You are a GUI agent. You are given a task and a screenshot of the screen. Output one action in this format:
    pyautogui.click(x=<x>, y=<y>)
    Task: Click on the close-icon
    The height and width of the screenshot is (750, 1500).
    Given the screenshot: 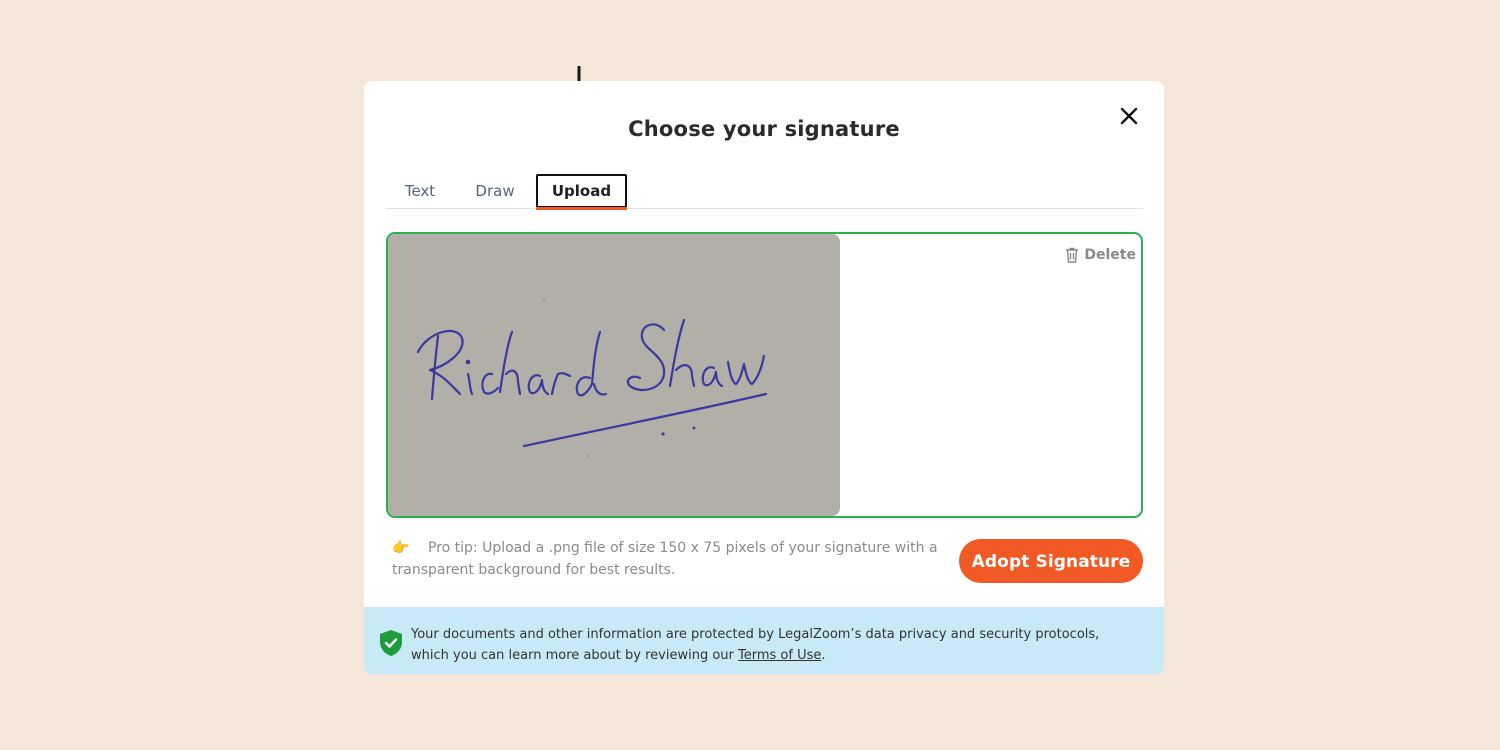 What is the action you would take?
    pyautogui.click(x=1129, y=116)
    